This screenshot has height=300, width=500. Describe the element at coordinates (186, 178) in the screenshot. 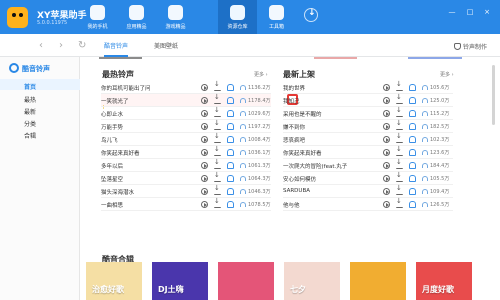

I see `ringtone-row: 坠落星空 1064.3万` at that location.